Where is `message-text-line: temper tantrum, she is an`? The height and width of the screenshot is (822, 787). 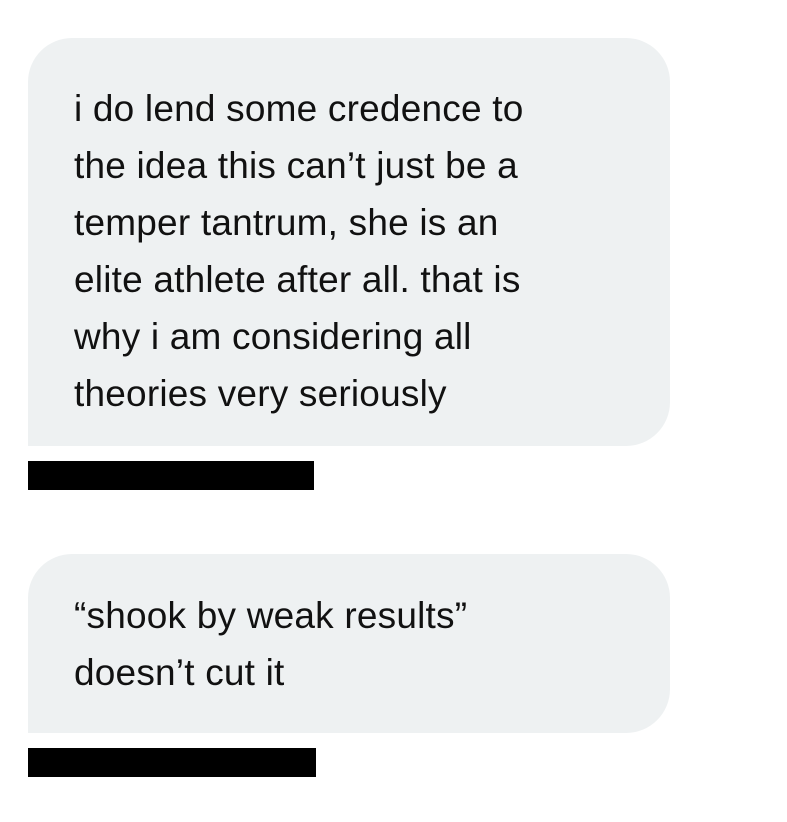
message-text-line: temper tantrum, she is an is located at coordinates (286, 222).